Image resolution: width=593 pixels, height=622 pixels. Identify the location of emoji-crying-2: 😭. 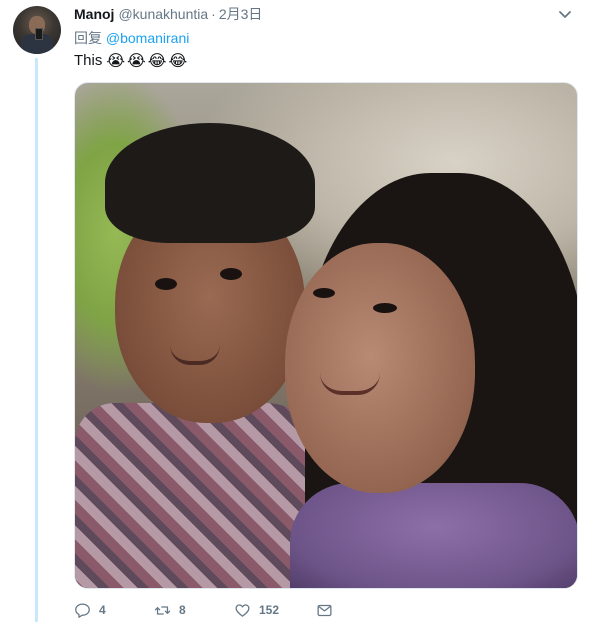
(136, 60).